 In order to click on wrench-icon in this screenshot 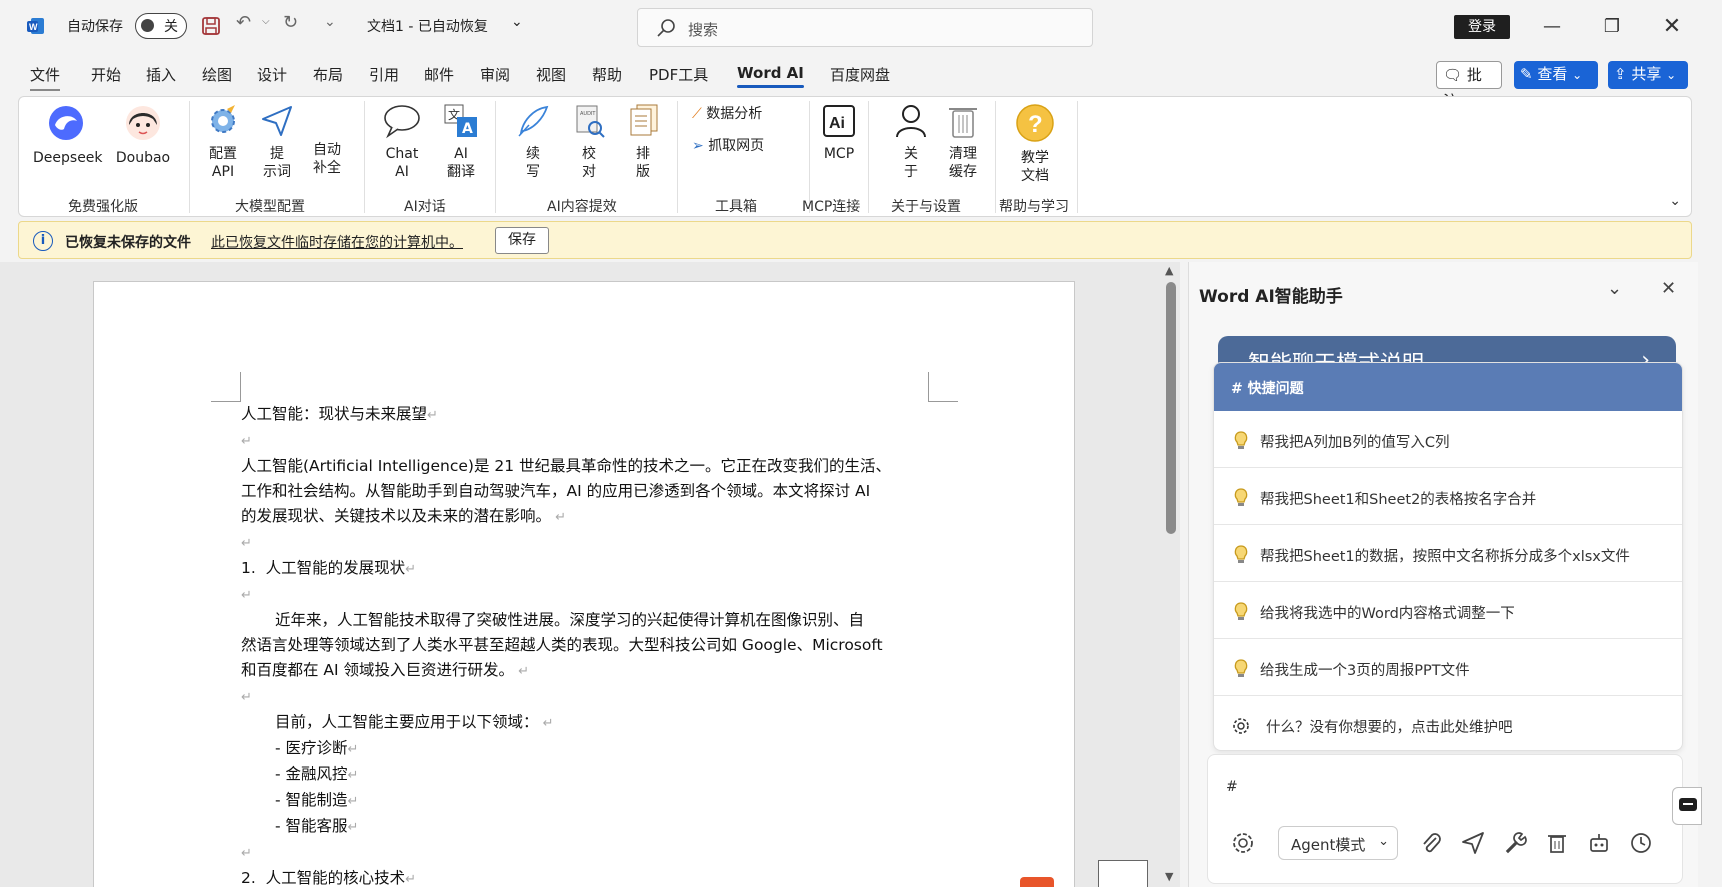, I will do `click(1515, 843)`.